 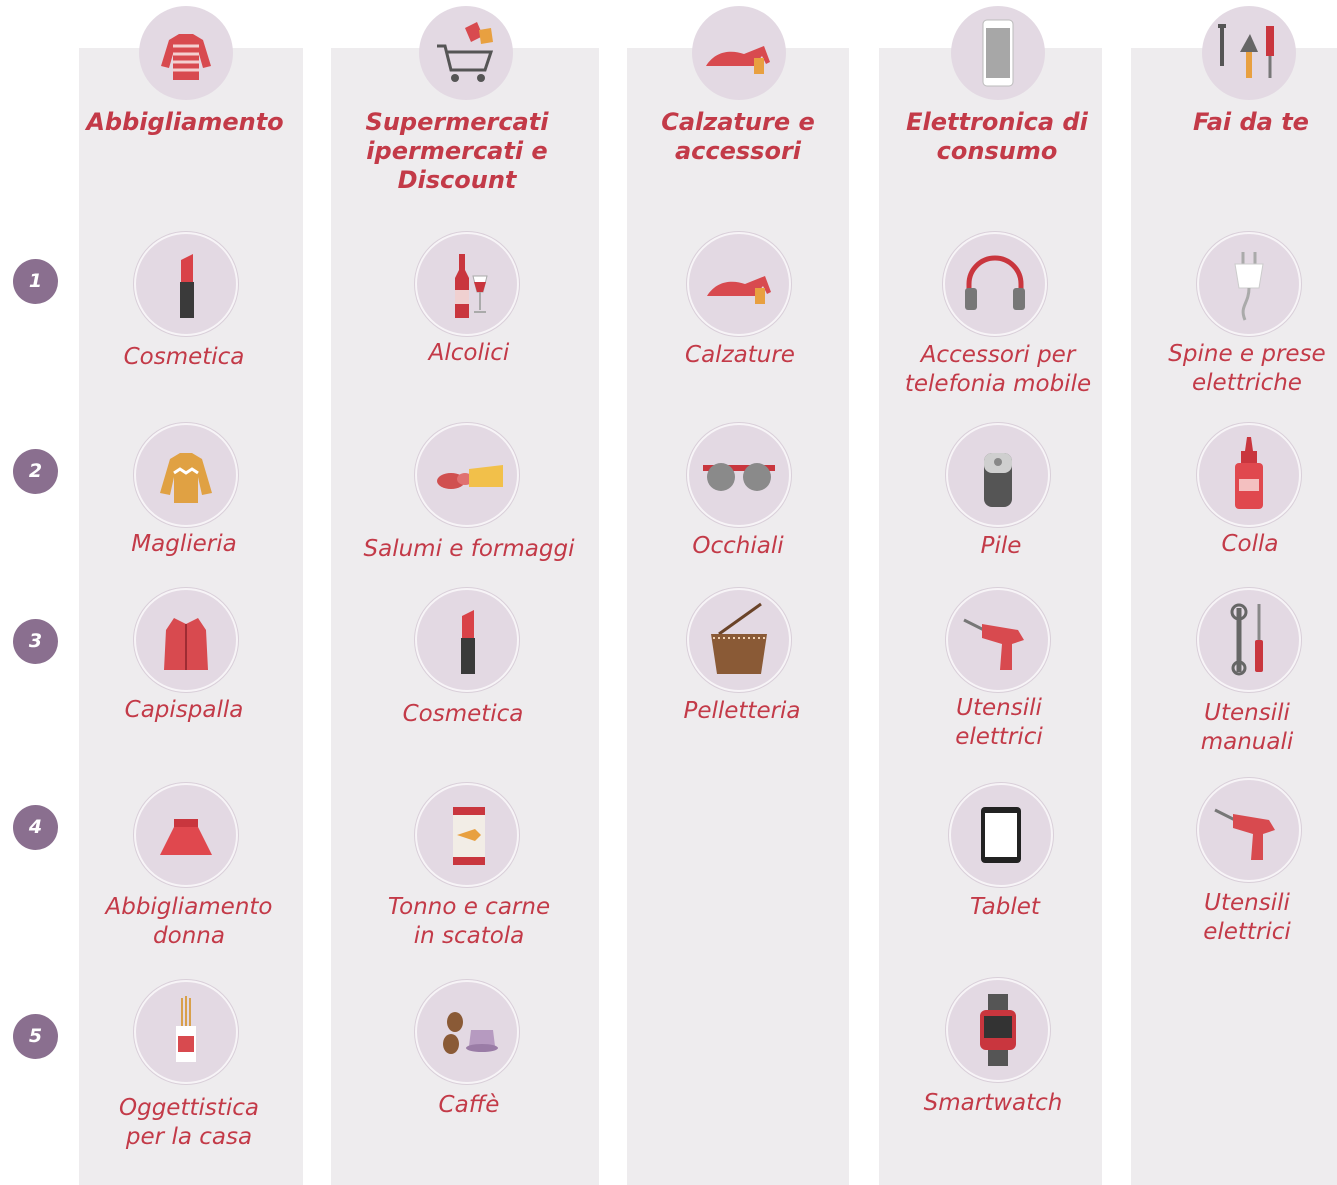 What do you see at coordinates (186, 835) in the screenshot?
I see `skirt-icon` at bounding box center [186, 835].